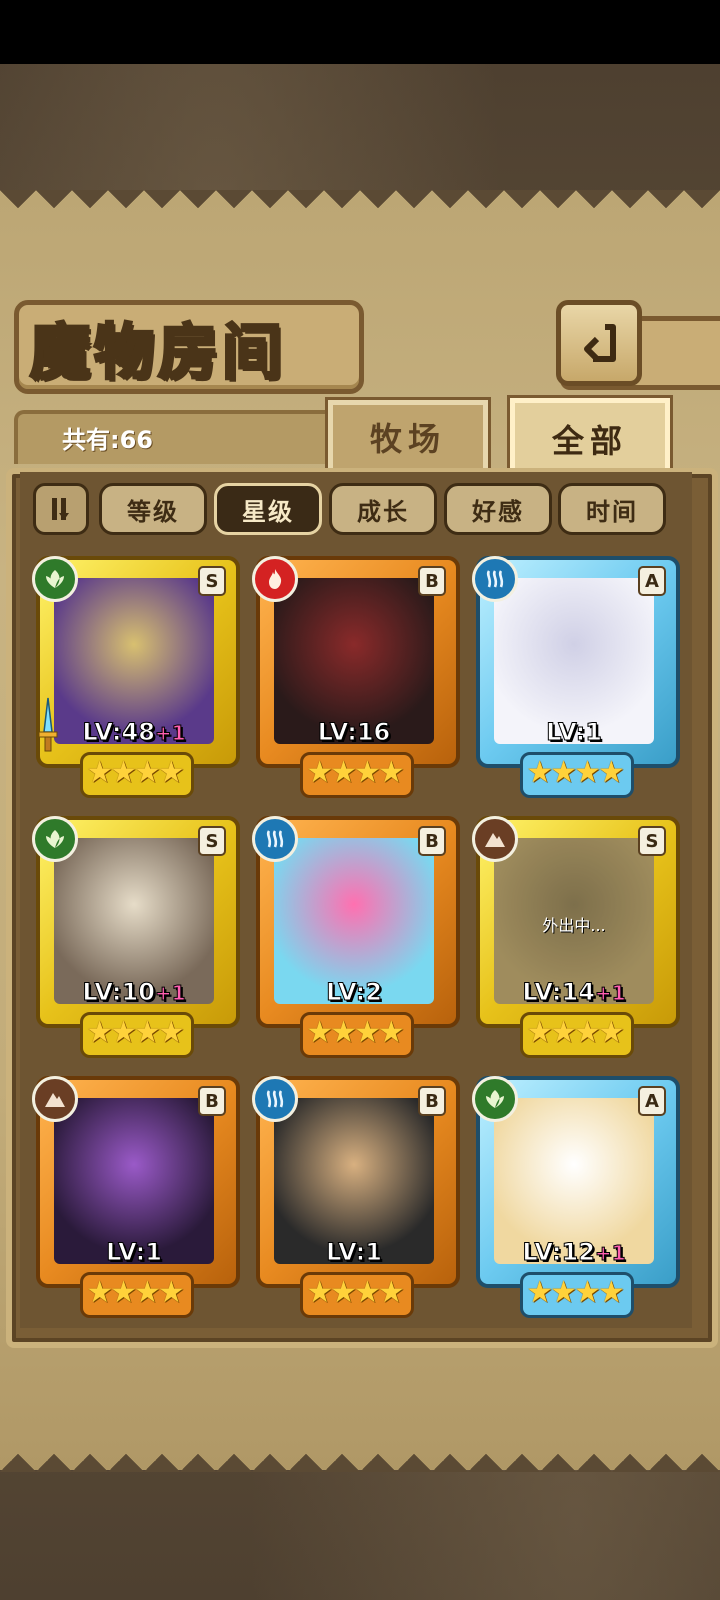  Describe the element at coordinates (268, 509) in the screenshot. I see `sort-stars-button: 星级` at that location.